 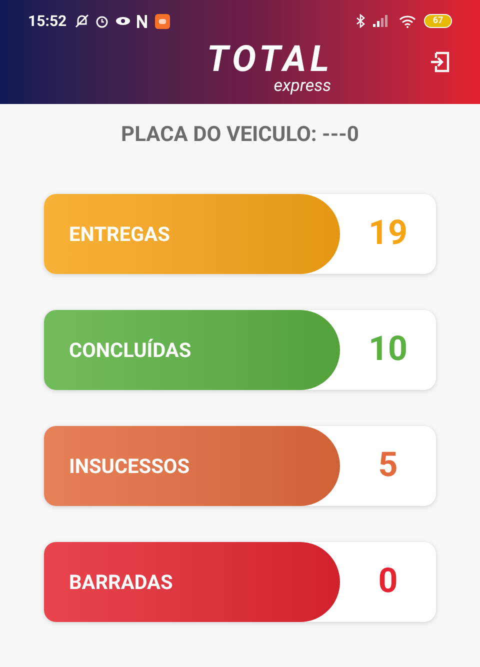 I want to click on wifi-icon, so click(x=407, y=21).